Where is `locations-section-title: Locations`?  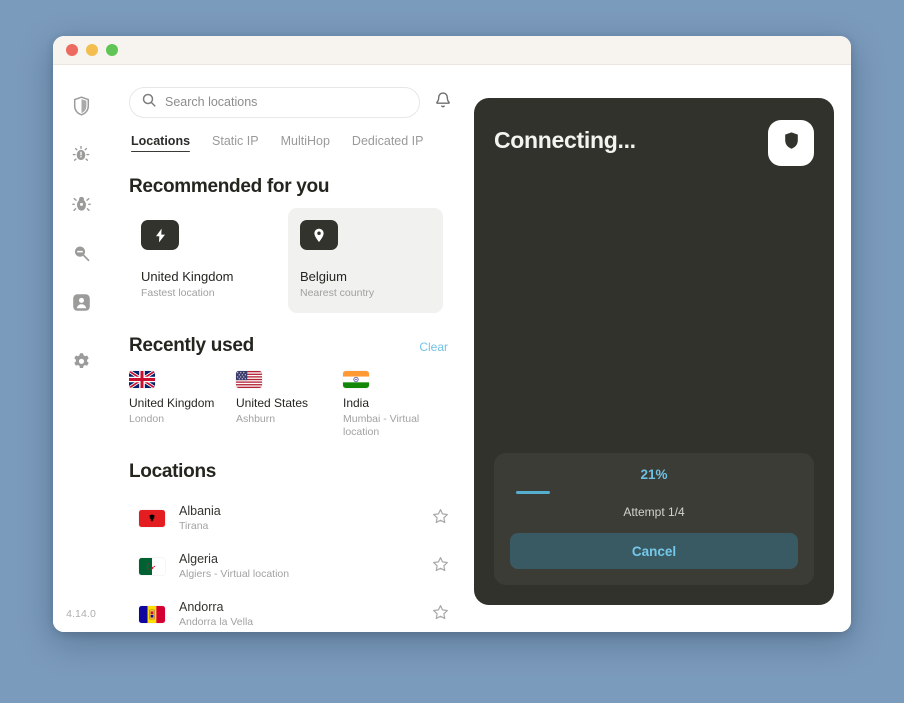
locations-section-title: Locations is located at coordinates (173, 471).